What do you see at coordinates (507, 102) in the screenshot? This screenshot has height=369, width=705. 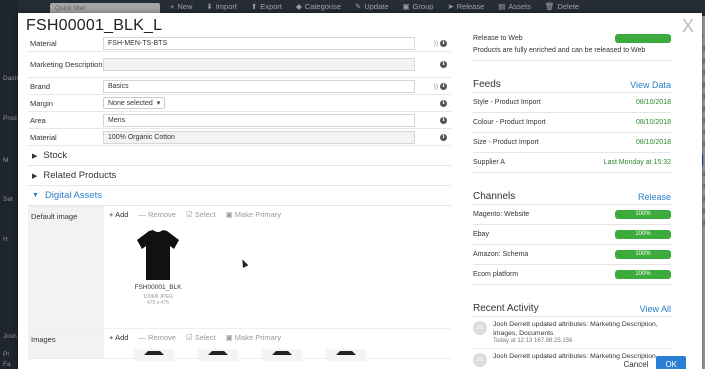 I see `feed-name: Style - Product Import` at bounding box center [507, 102].